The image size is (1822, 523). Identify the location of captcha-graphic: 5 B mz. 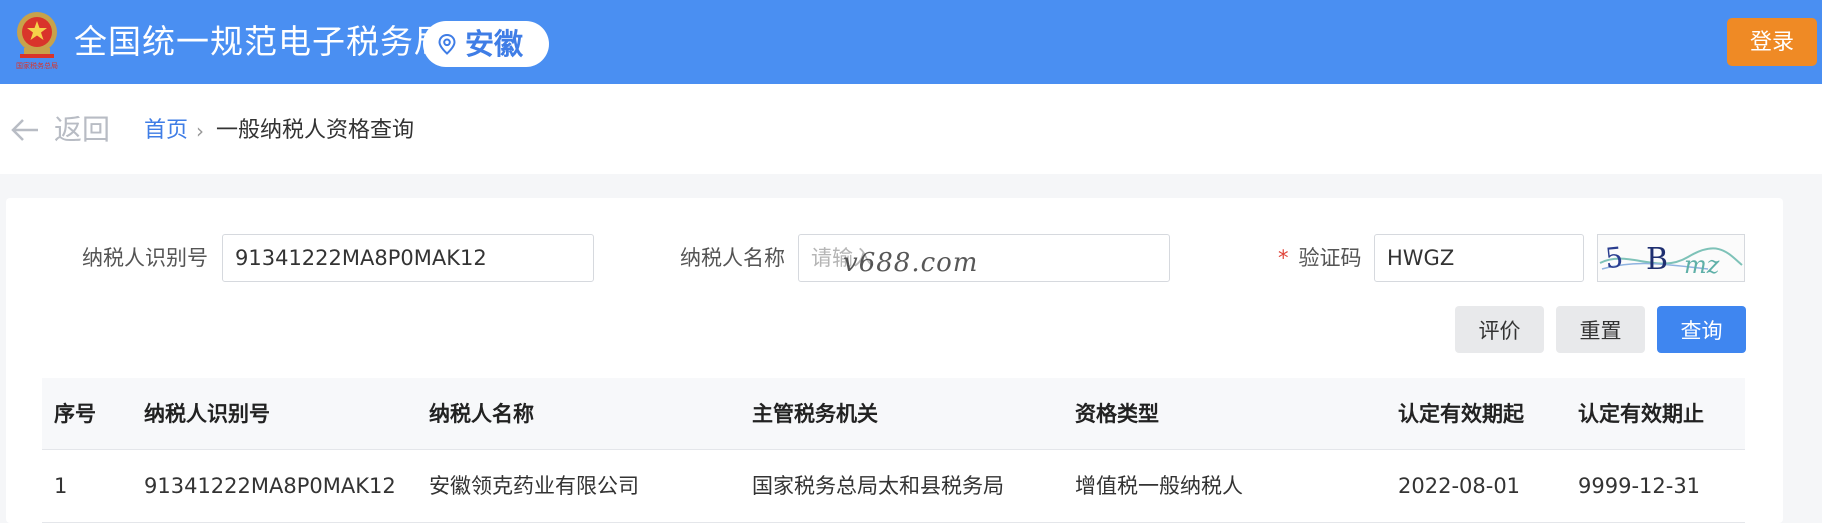
(1671, 260).